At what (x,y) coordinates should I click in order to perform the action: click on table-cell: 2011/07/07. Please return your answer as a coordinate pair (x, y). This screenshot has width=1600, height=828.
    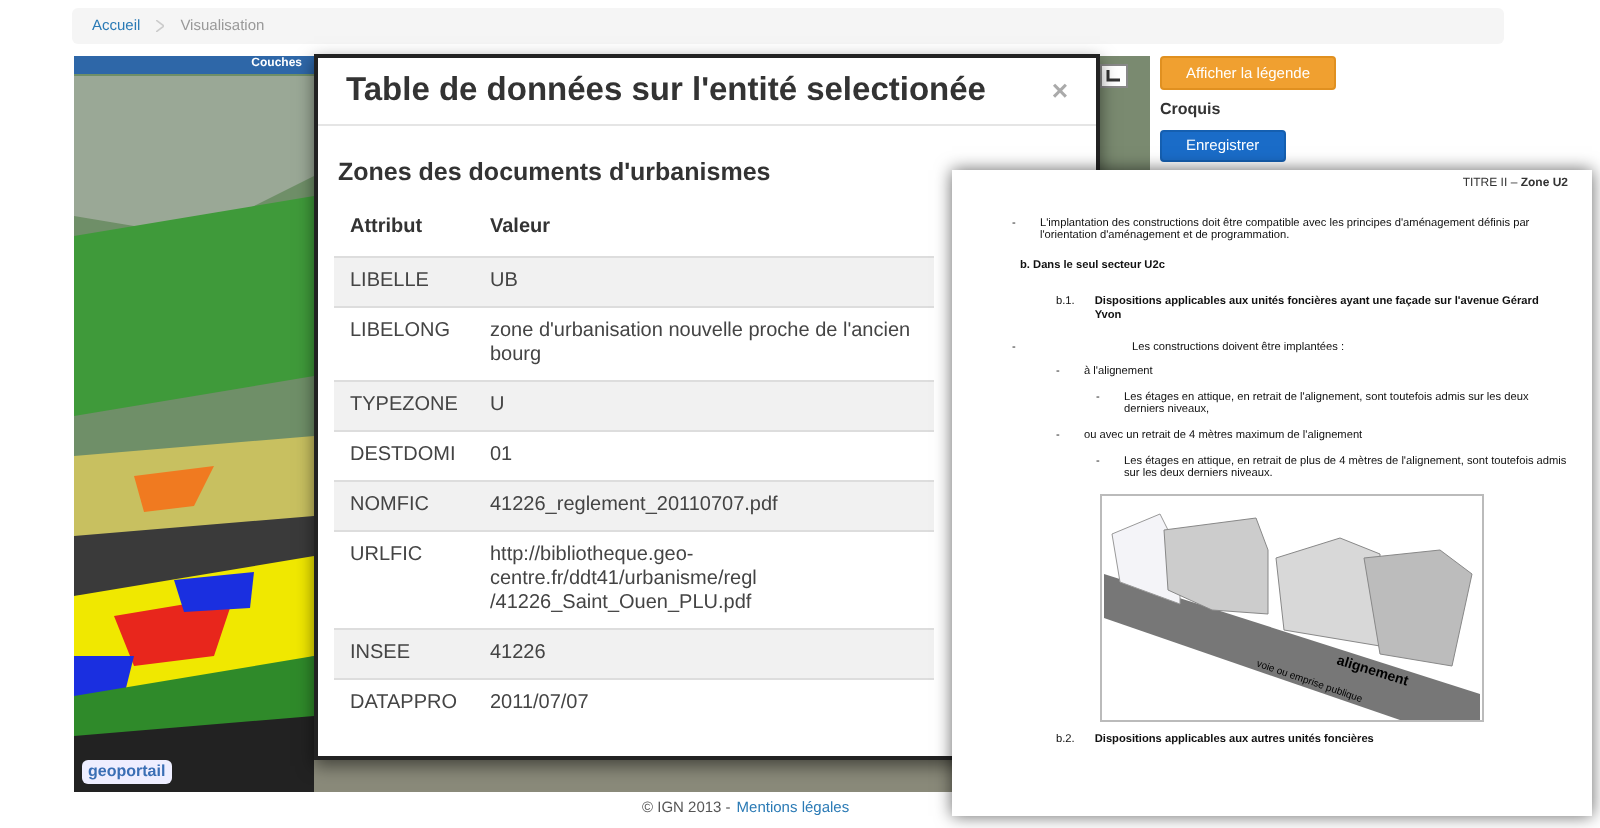
    Looking at the image, I should click on (704, 703).